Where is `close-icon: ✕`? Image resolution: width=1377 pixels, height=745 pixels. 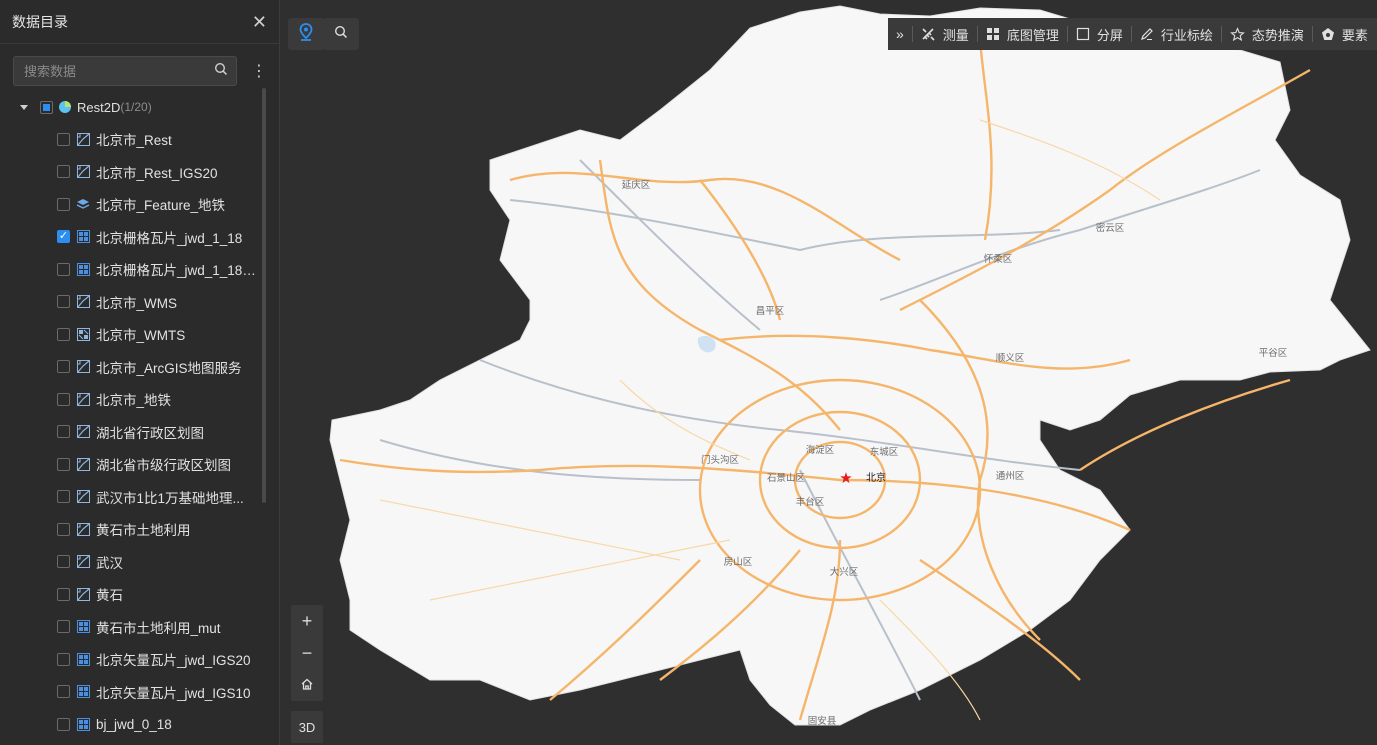 close-icon: ✕ is located at coordinates (259, 22).